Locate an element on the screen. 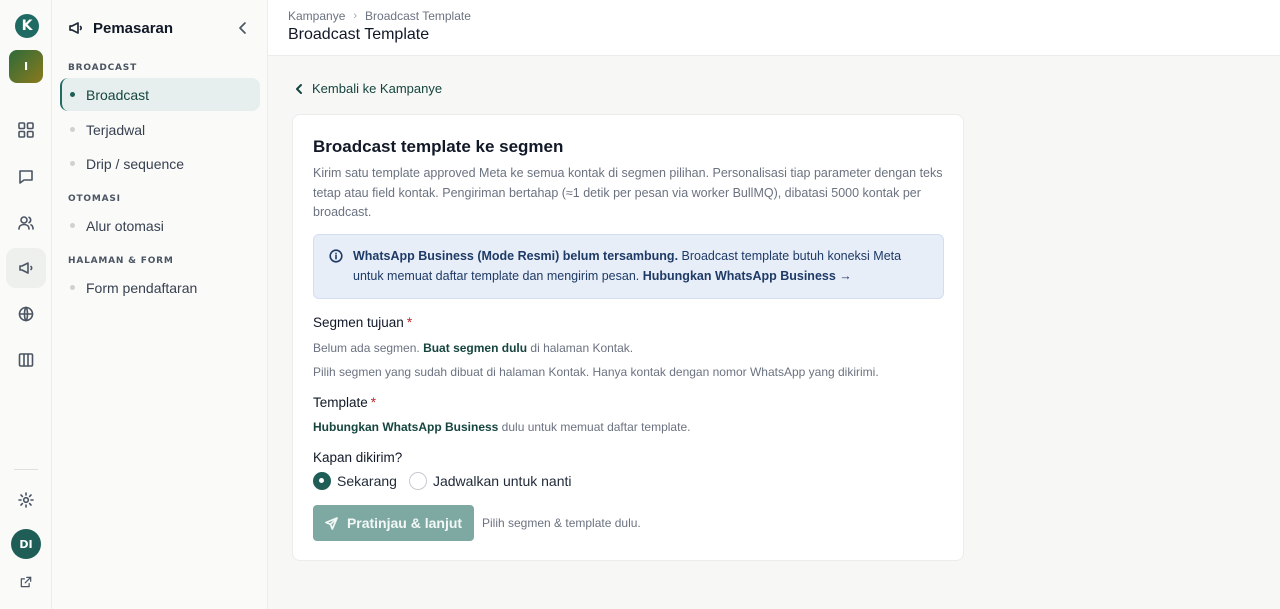 This screenshot has width=1280, height=609. group-label-halaman-form: HALAMAN & FORM is located at coordinates (121, 261).